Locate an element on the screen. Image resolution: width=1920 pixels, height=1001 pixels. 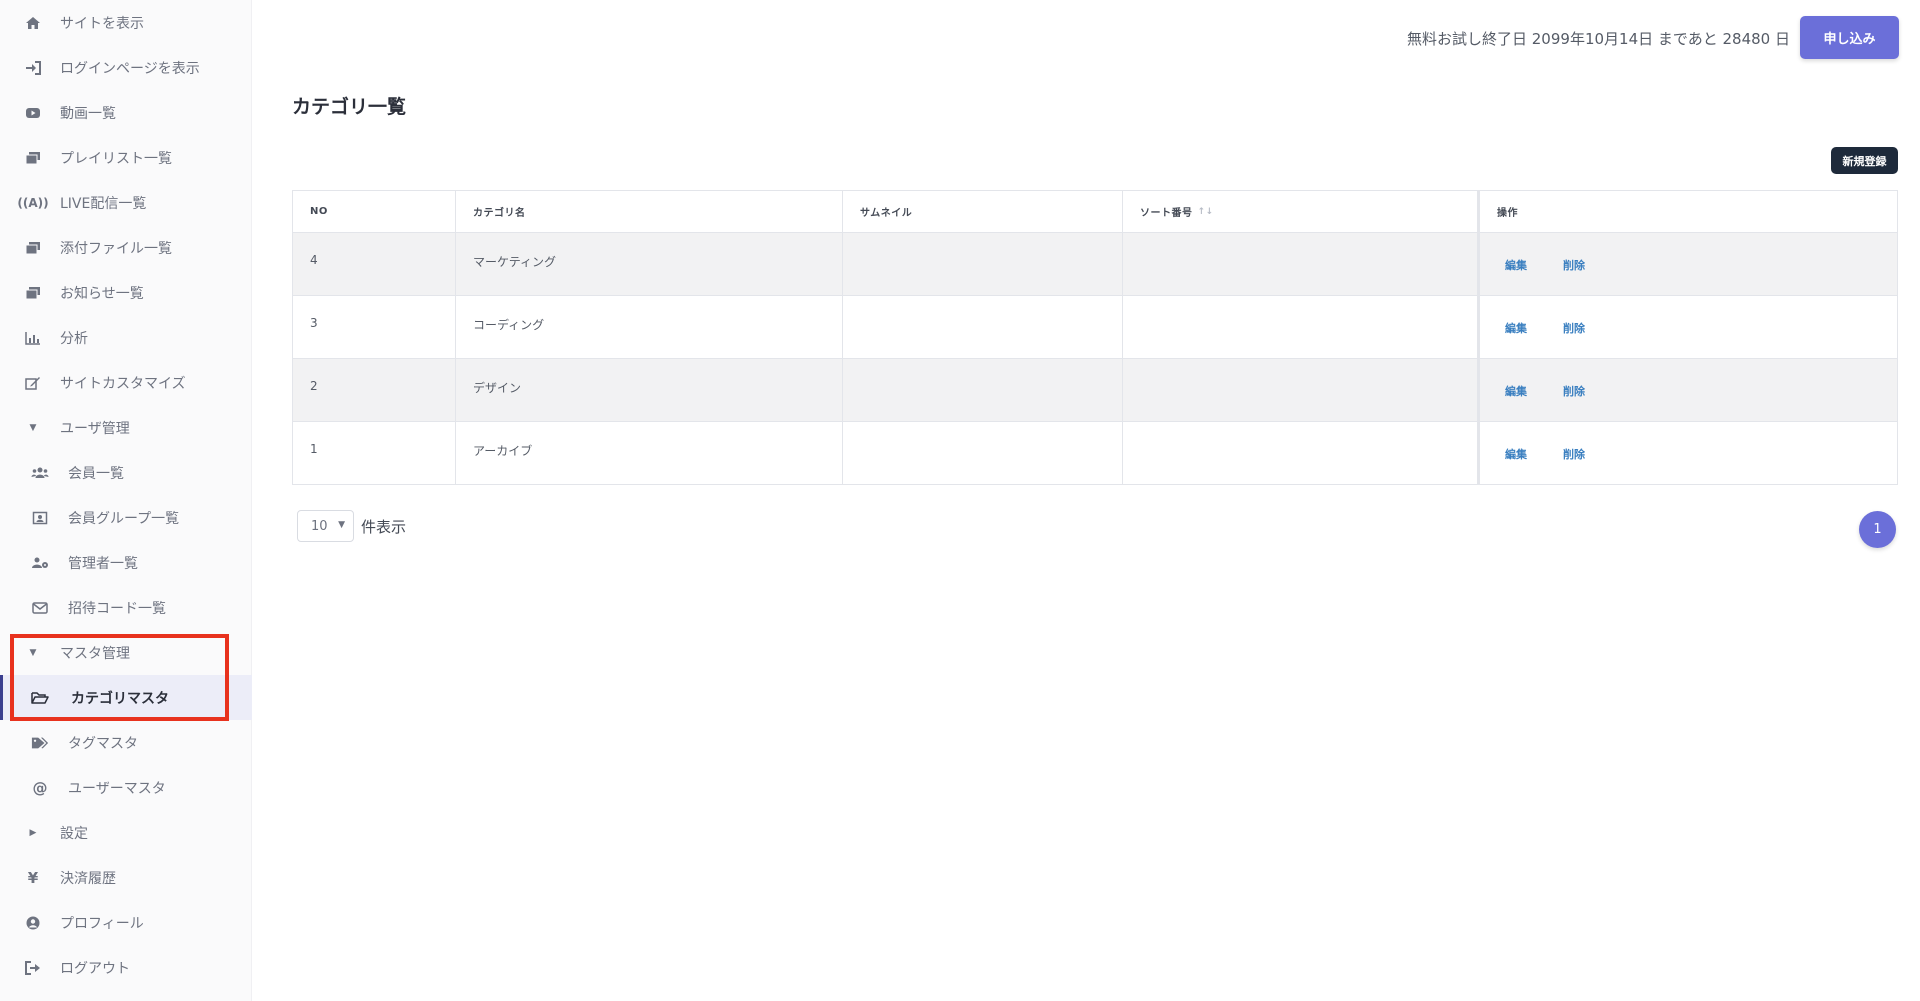
attachment-icon is located at coordinates (33, 248).